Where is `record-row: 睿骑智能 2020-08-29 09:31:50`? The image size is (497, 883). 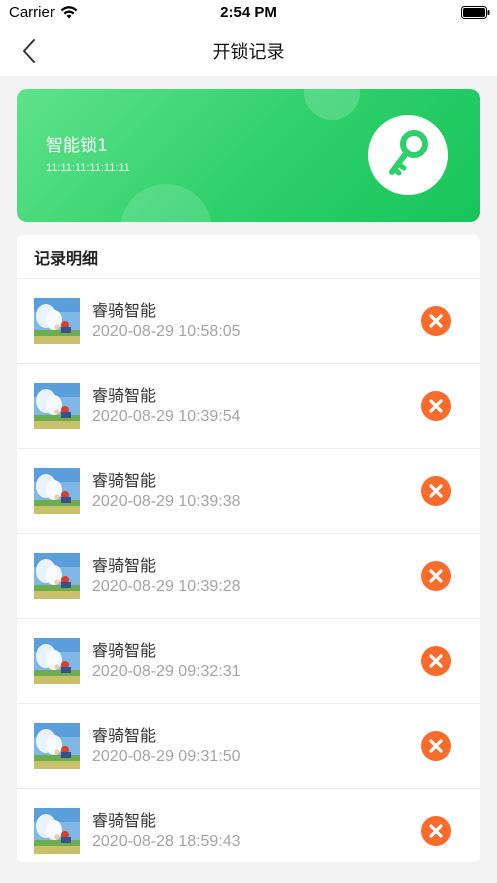
record-row: 睿骑智能 2020-08-29 09:31:50 is located at coordinates (248, 746).